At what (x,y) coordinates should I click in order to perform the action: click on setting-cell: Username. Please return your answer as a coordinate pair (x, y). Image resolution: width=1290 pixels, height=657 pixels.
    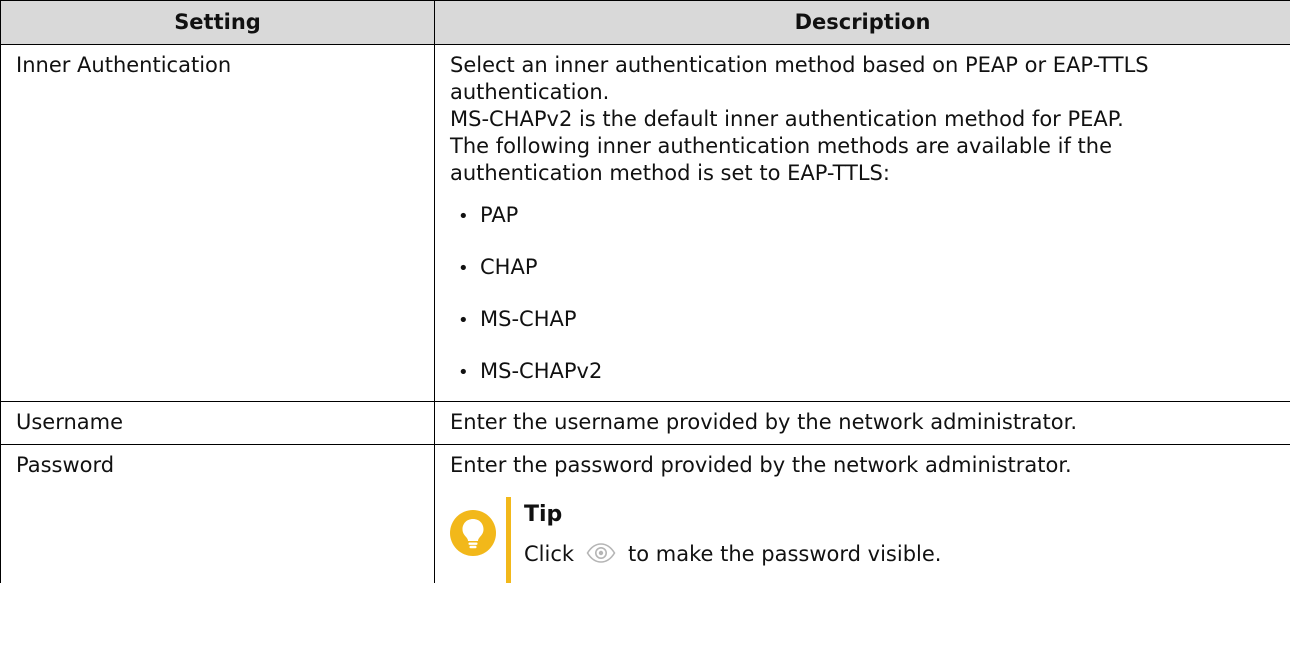
    Looking at the image, I should click on (217, 423).